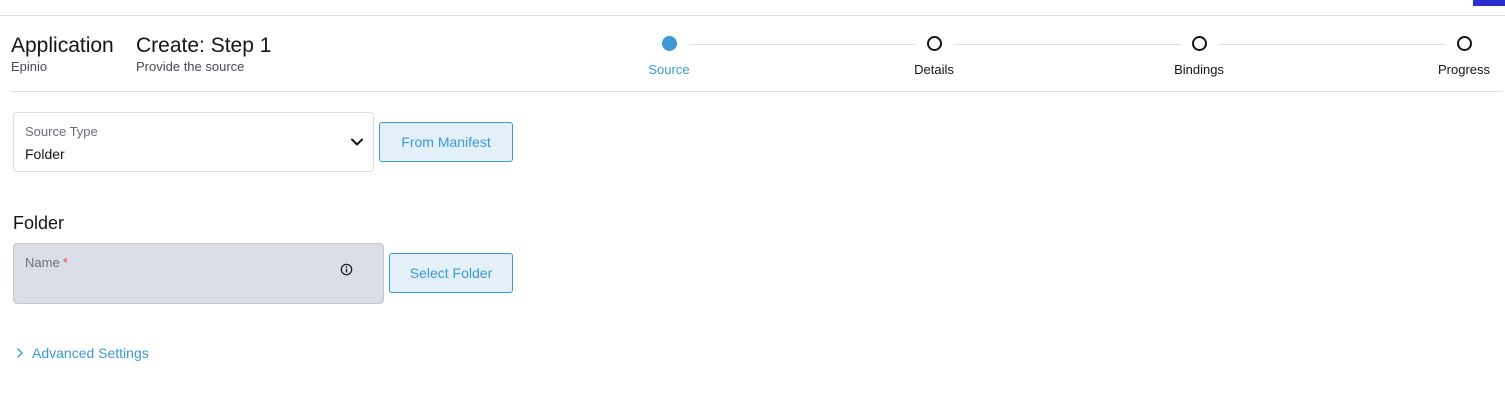 The width and height of the screenshot is (1505, 408). I want to click on advanced-settings-toggle: Advanced Settings, so click(82, 353).